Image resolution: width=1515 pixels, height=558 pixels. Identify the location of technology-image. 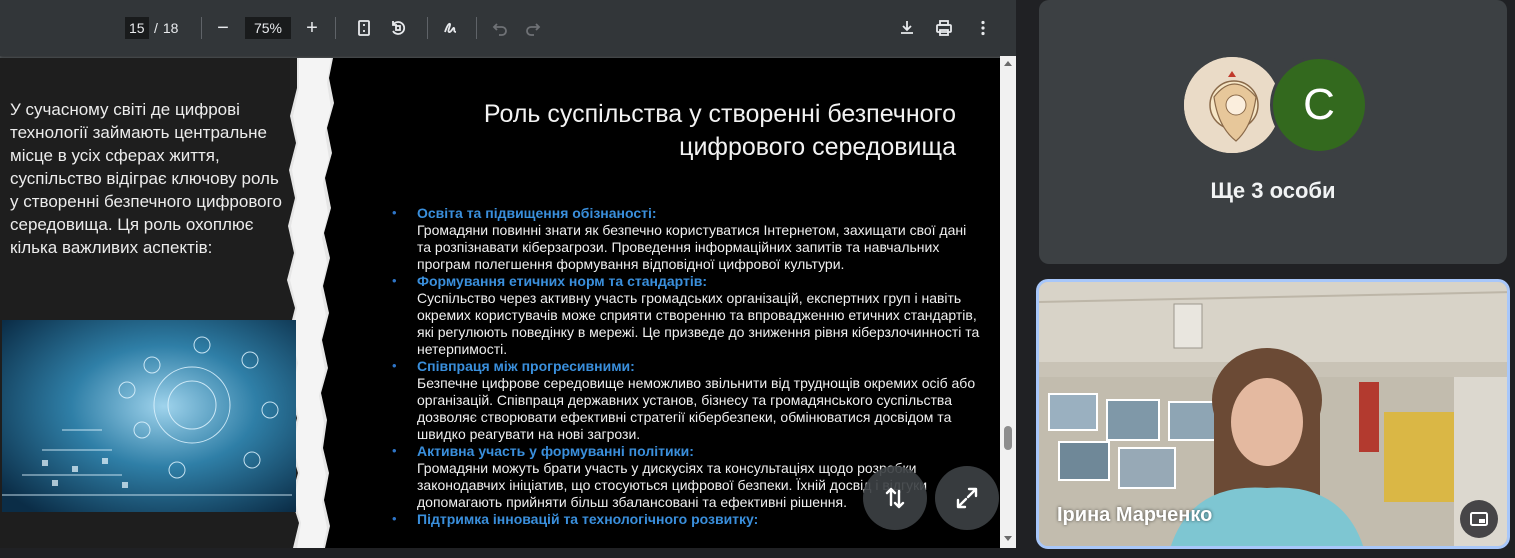
(149, 416).